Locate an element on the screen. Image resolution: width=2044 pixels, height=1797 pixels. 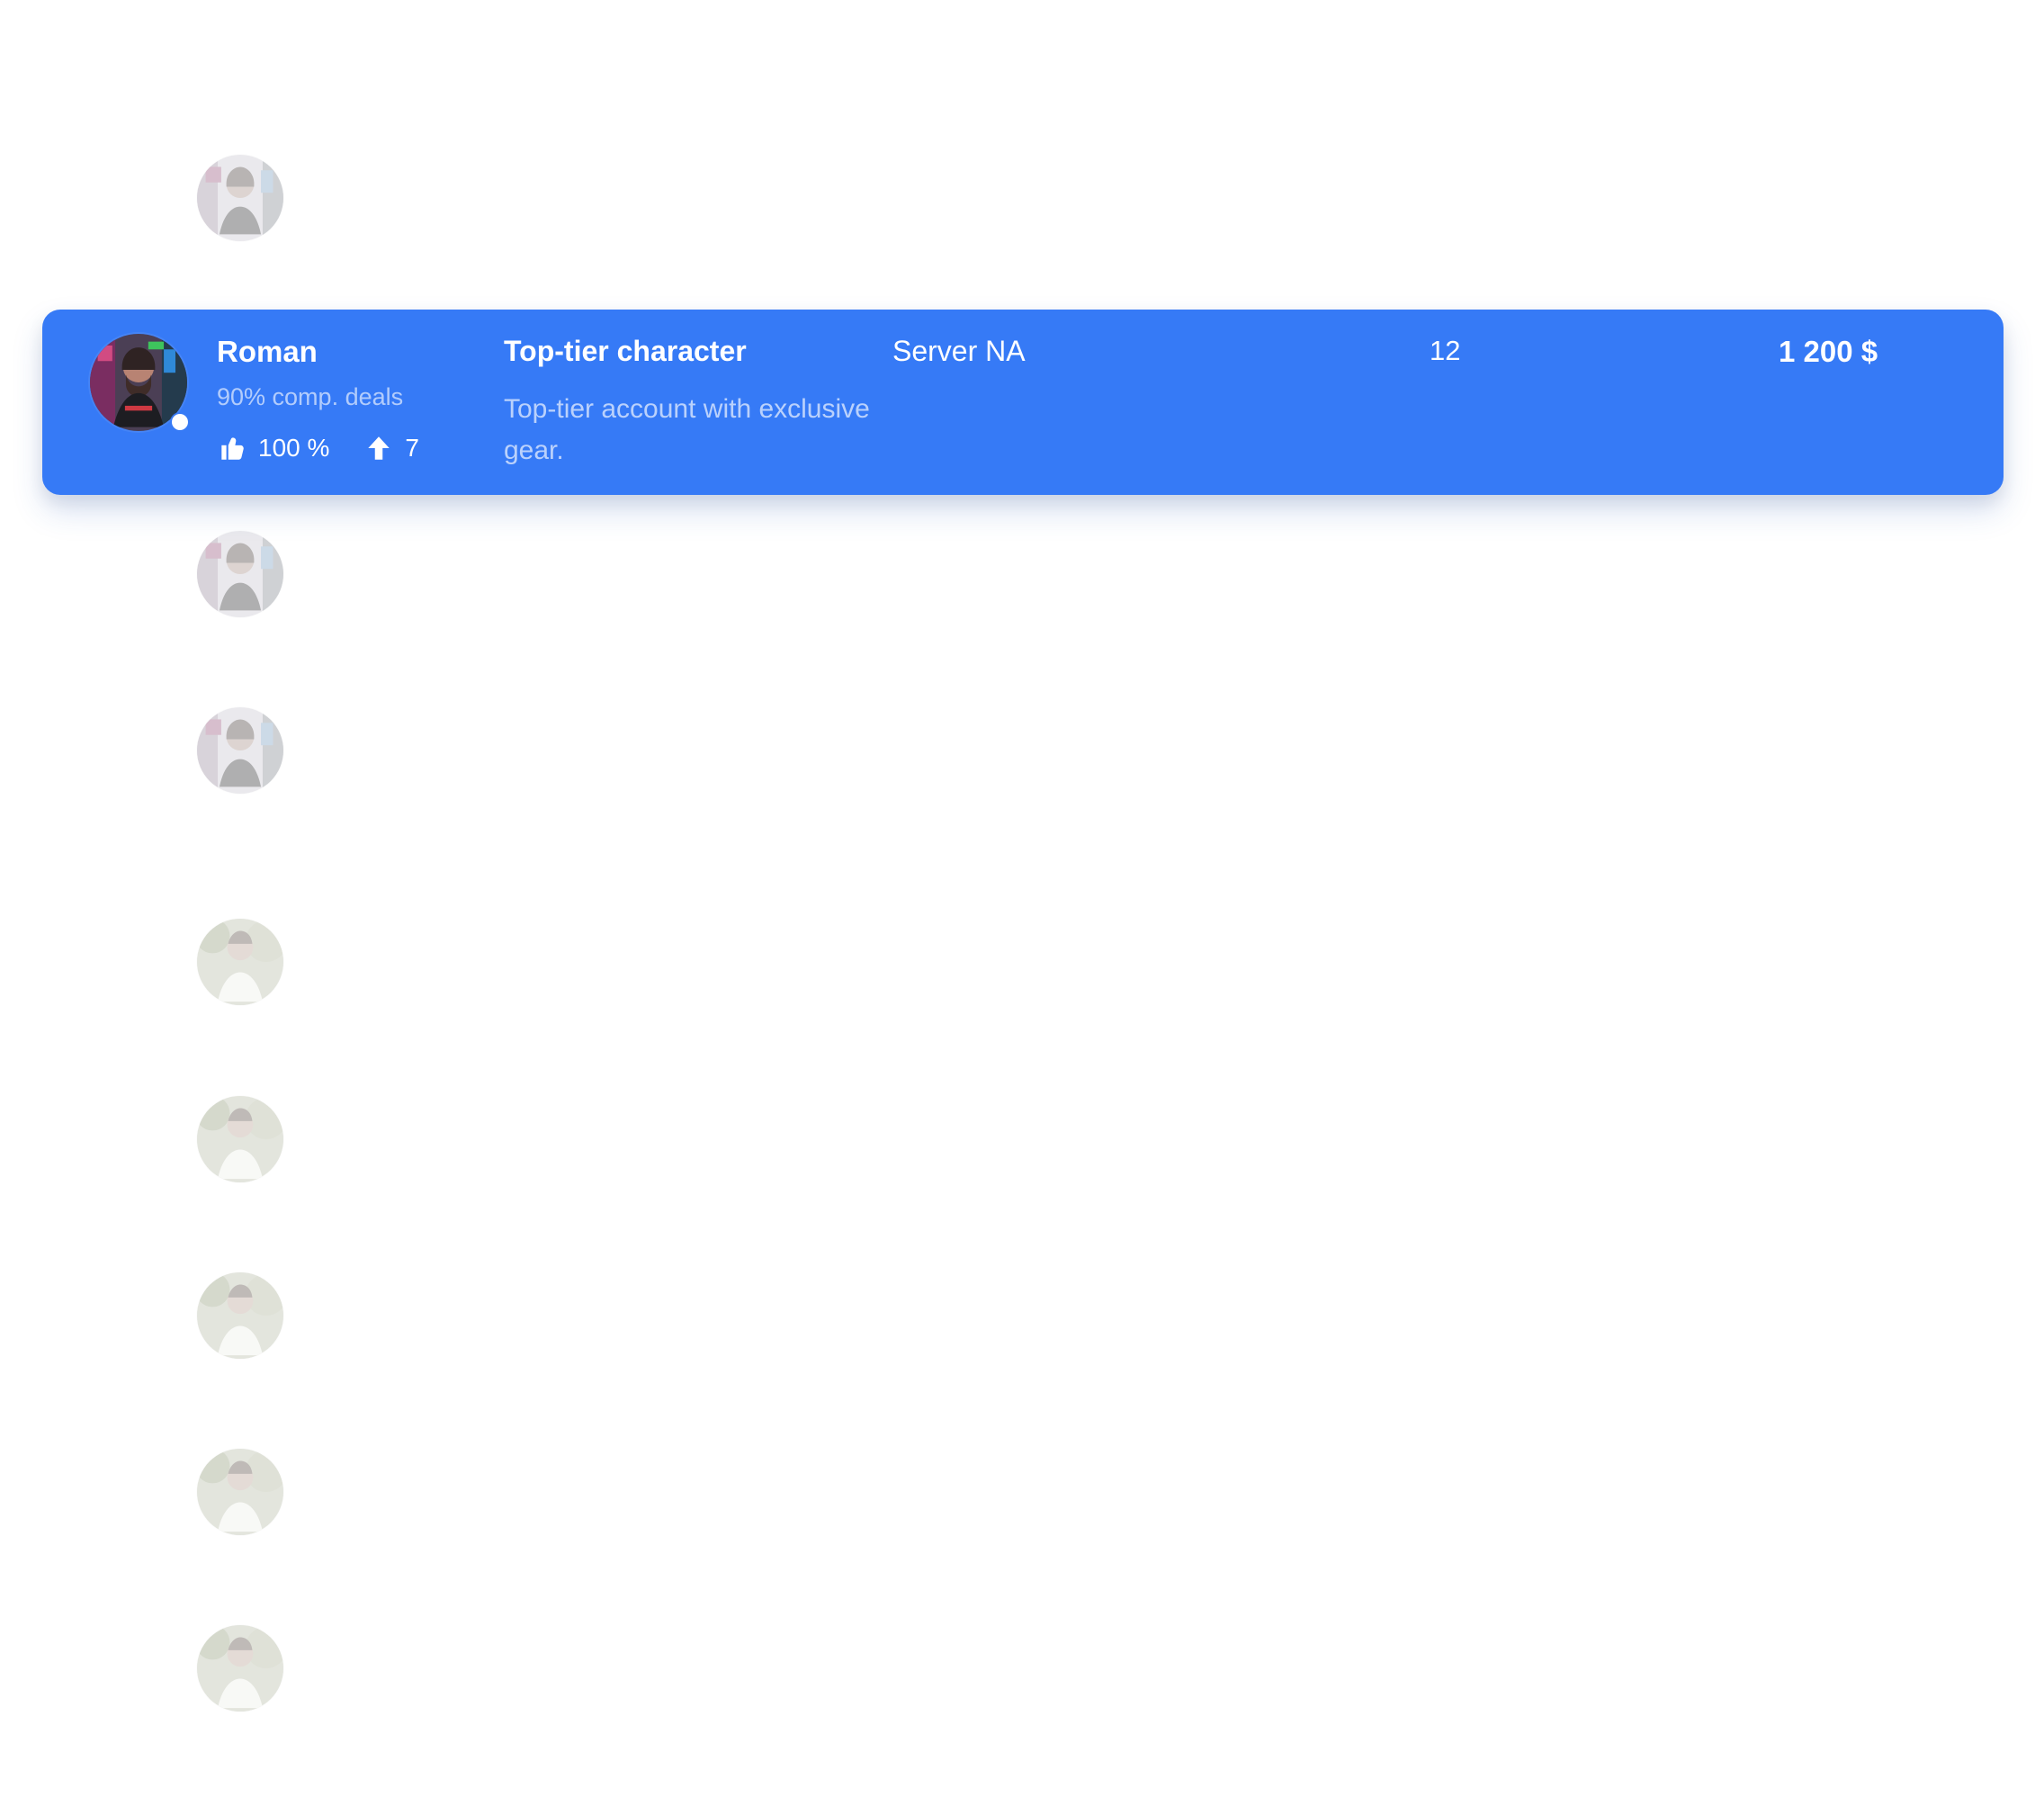
seller-rating: 100 % is located at coordinates (273, 448).